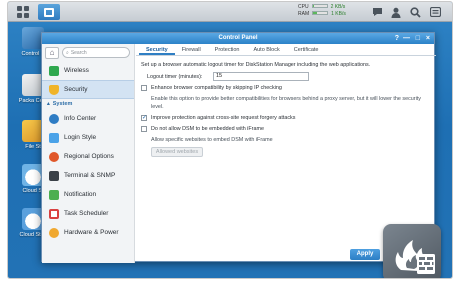  What do you see at coordinates (54, 175) in the screenshot?
I see `terminal-icon` at bounding box center [54, 175].